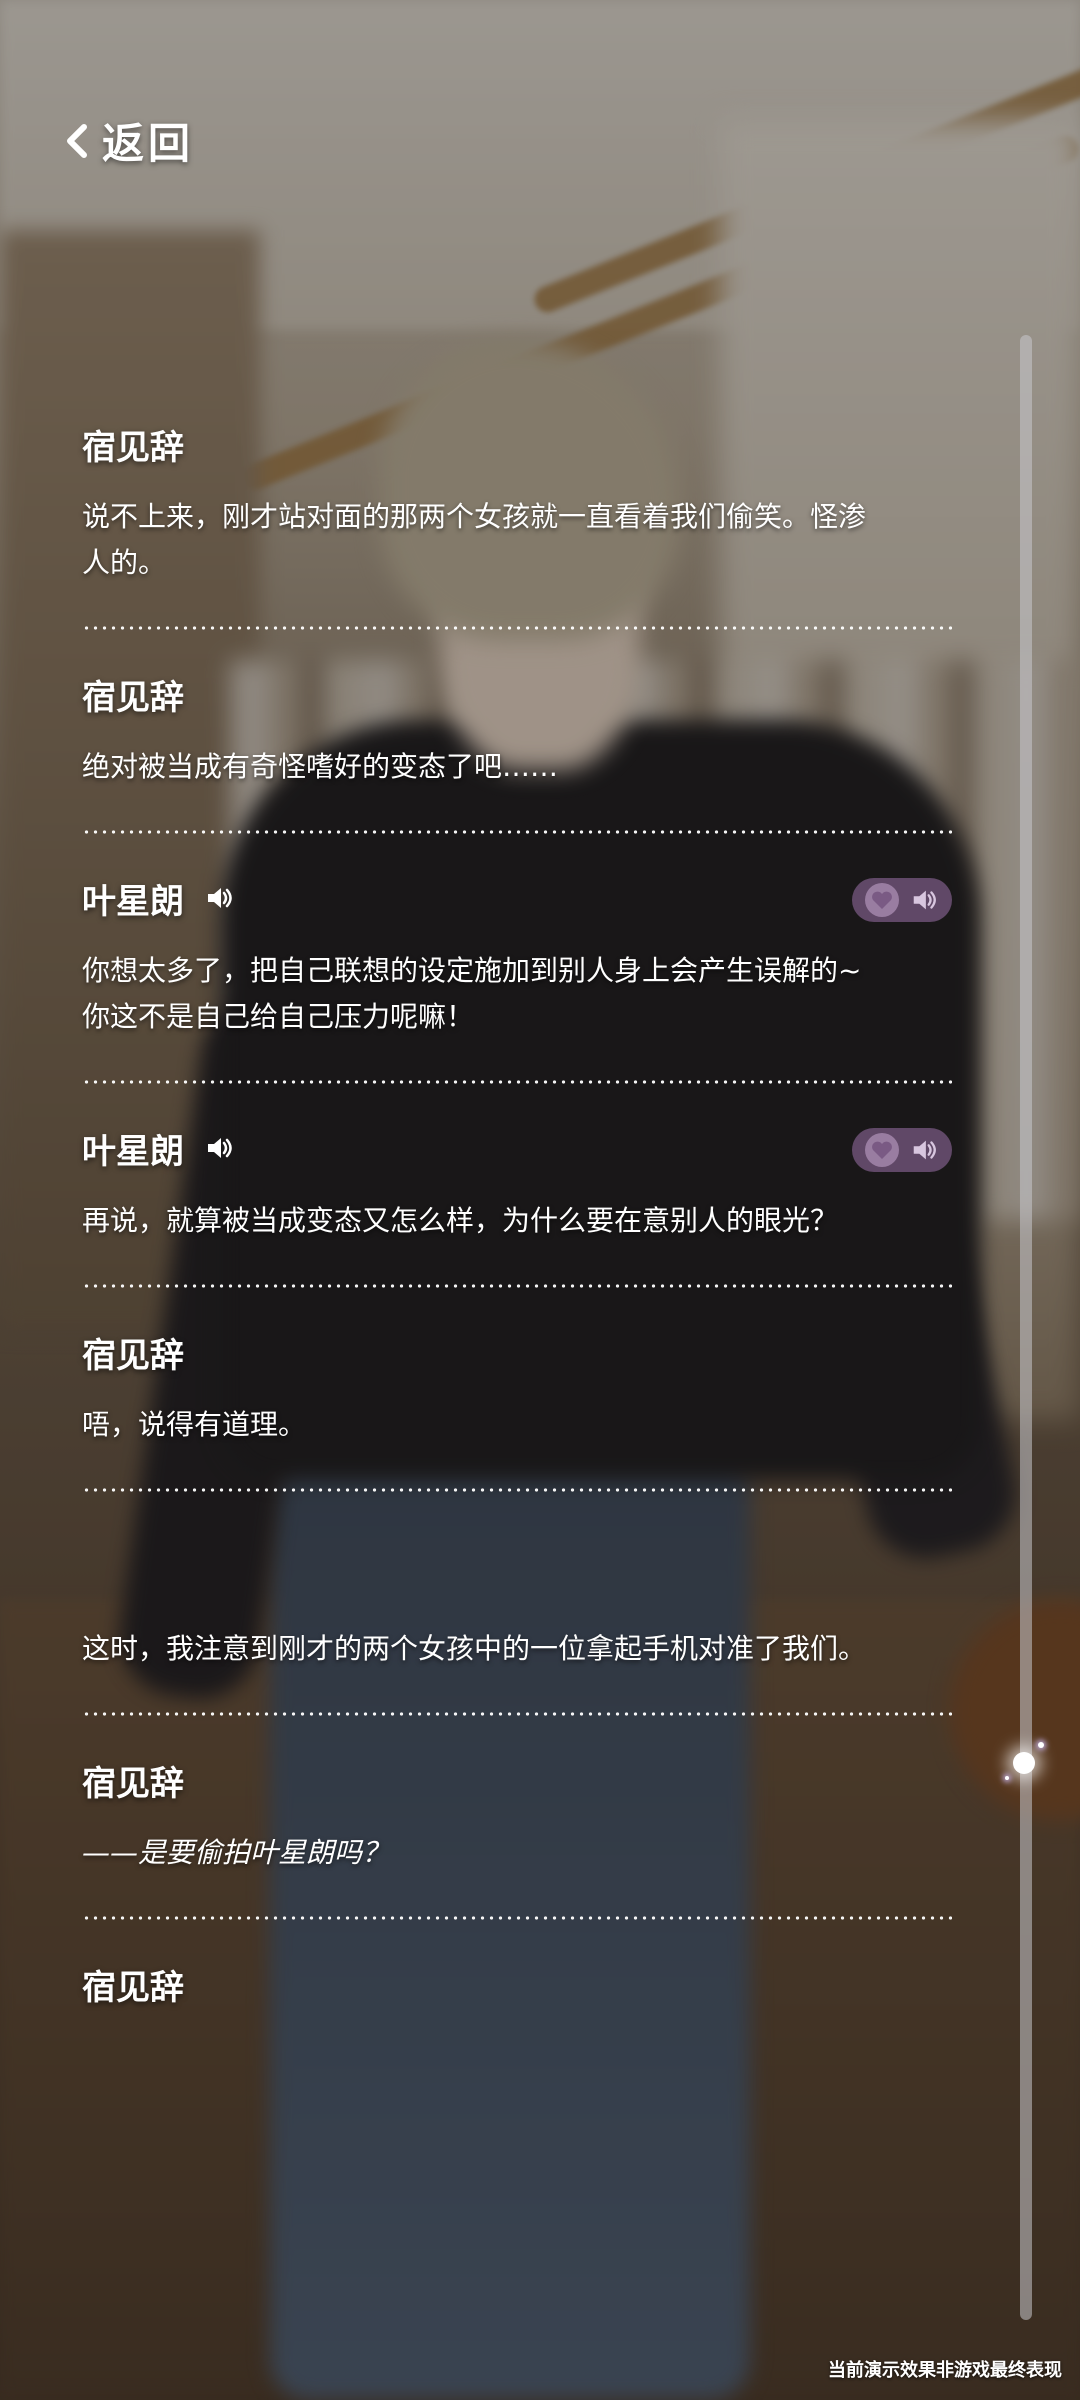 This screenshot has width=1080, height=2400. Describe the element at coordinates (517, 1604) in the screenshot. I see `narration-entry: 这时，我注意到刚才的两个女孩中的一位拿起手机对准了我们。` at that location.